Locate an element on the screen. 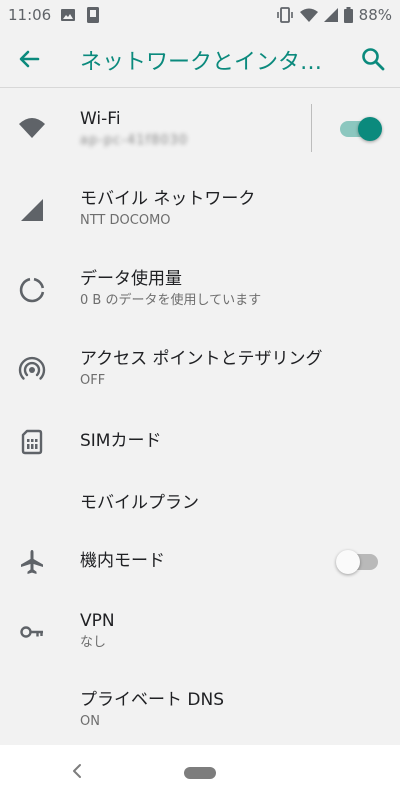 The width and height of the screenshot is (400, 800). private-dns-status: ON is located at coordinates (90, 721).